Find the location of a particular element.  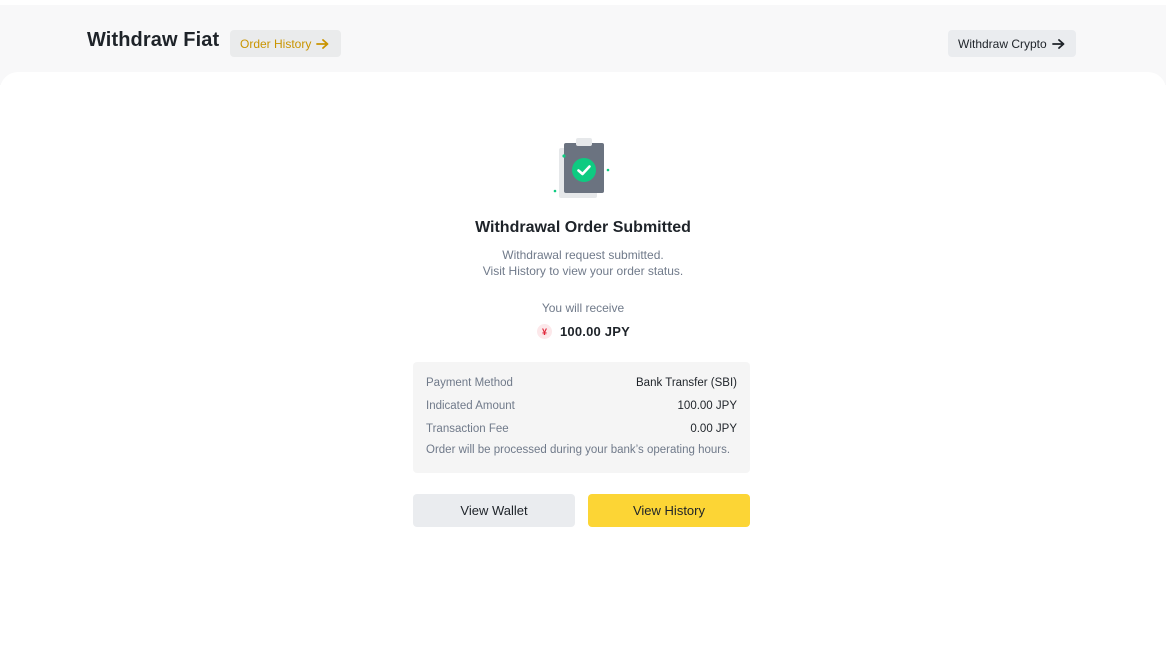

receive-label: You will receive is located at coordinates (583, 308).